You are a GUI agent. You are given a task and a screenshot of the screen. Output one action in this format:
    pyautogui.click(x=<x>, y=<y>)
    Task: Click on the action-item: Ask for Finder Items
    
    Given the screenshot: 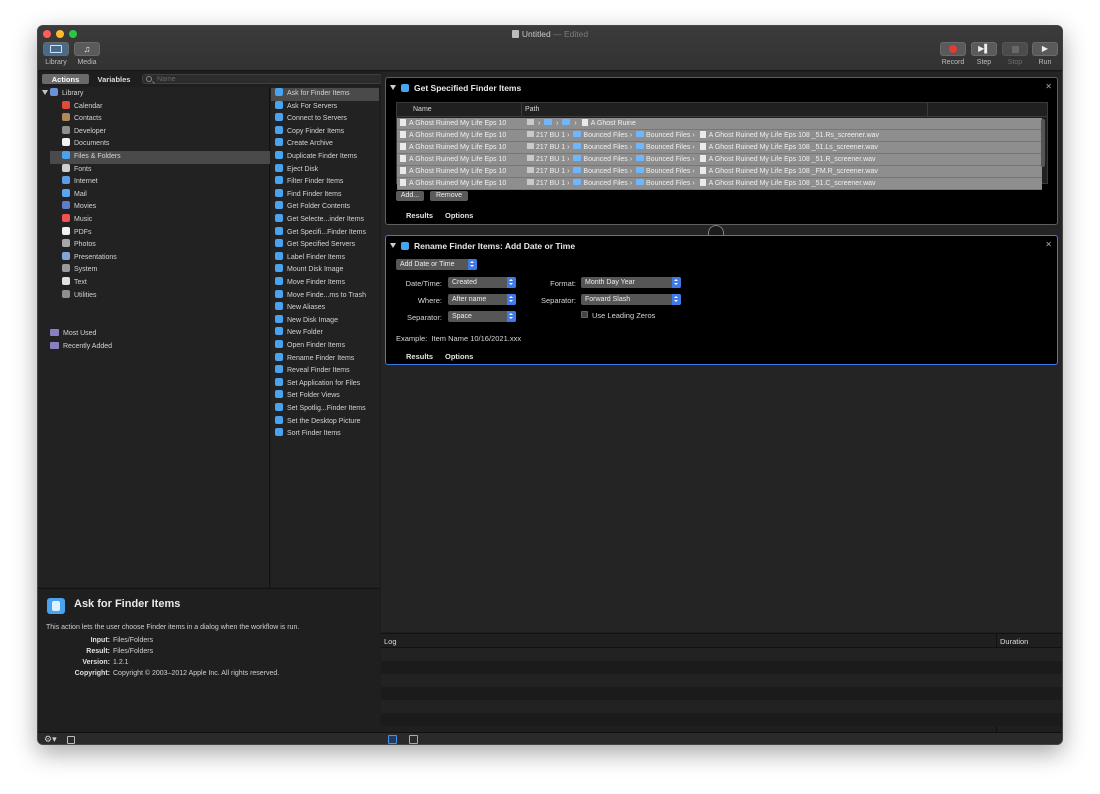 What is the action you would take?
    pyautogui.click(x=325, y=94)
    